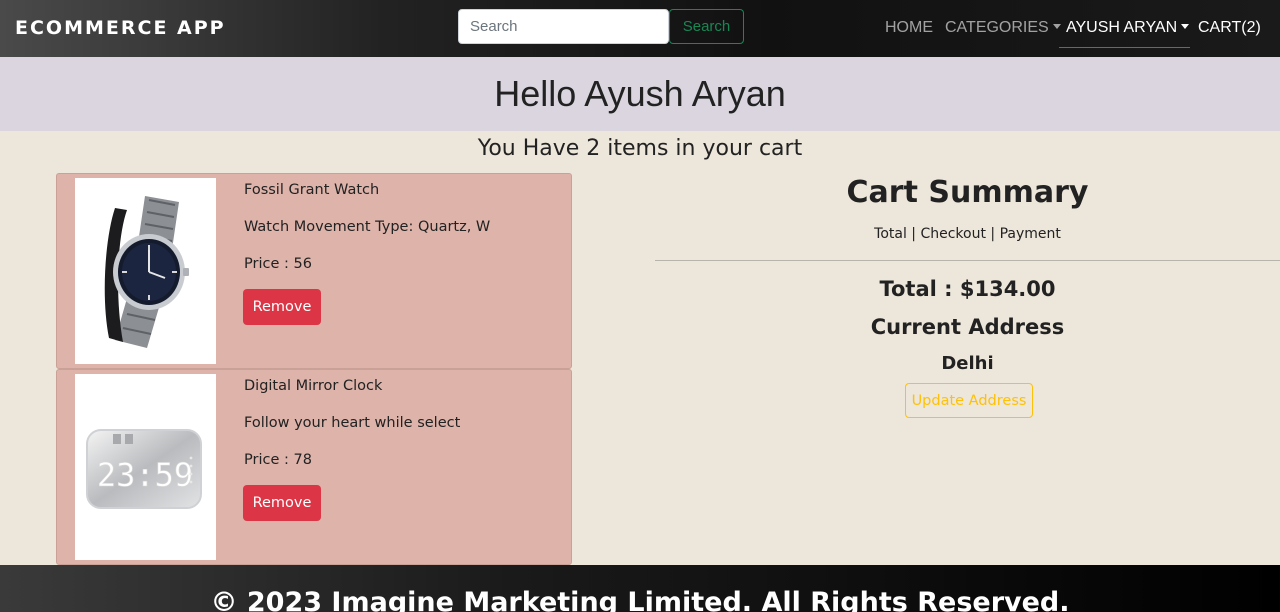 The width and height of the screenshot is (1280, 612). What do you see at coordinates (278, 460) in the screenshot?
I see `cart-item-price: Price : 78` at bounding box center [278, 460].